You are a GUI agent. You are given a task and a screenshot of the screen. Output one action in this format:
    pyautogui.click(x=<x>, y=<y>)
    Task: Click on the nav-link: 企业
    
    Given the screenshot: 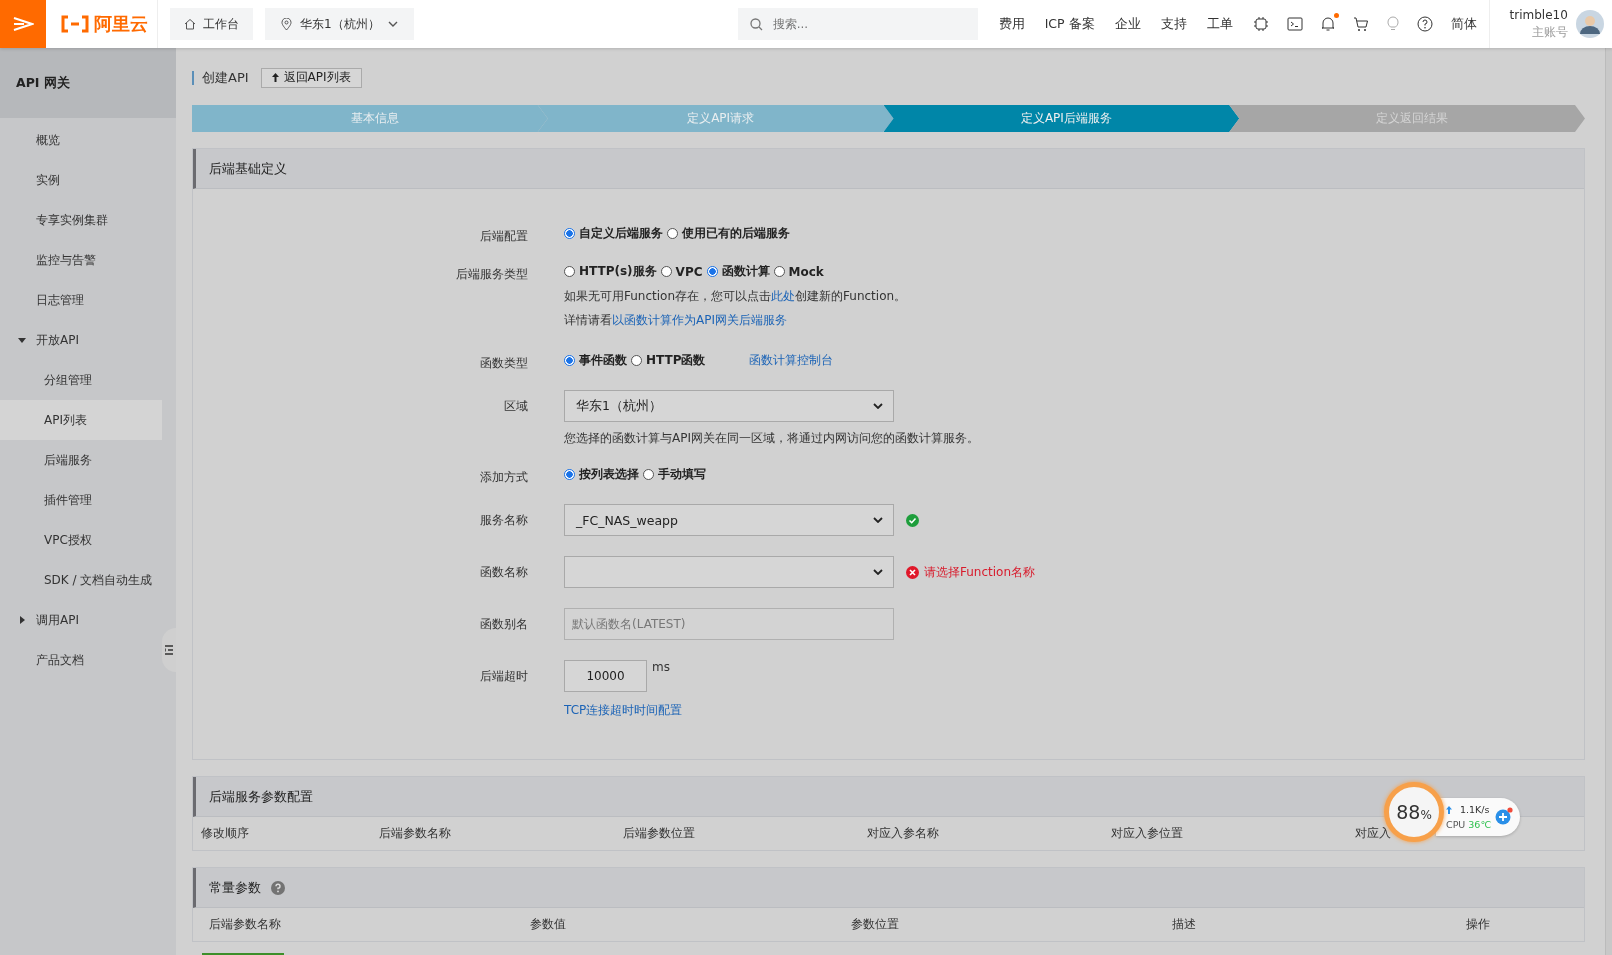 What is the action you would take?
    pyautogui.click(x=1127, y=24)
    